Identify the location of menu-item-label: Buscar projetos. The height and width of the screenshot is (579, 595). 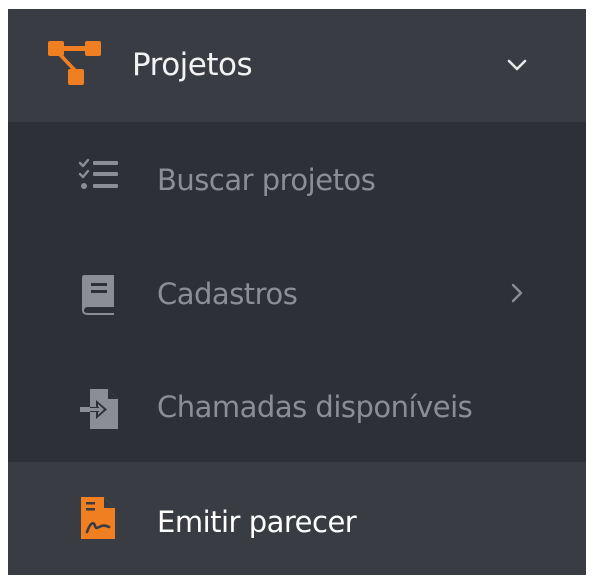
(266, 180).